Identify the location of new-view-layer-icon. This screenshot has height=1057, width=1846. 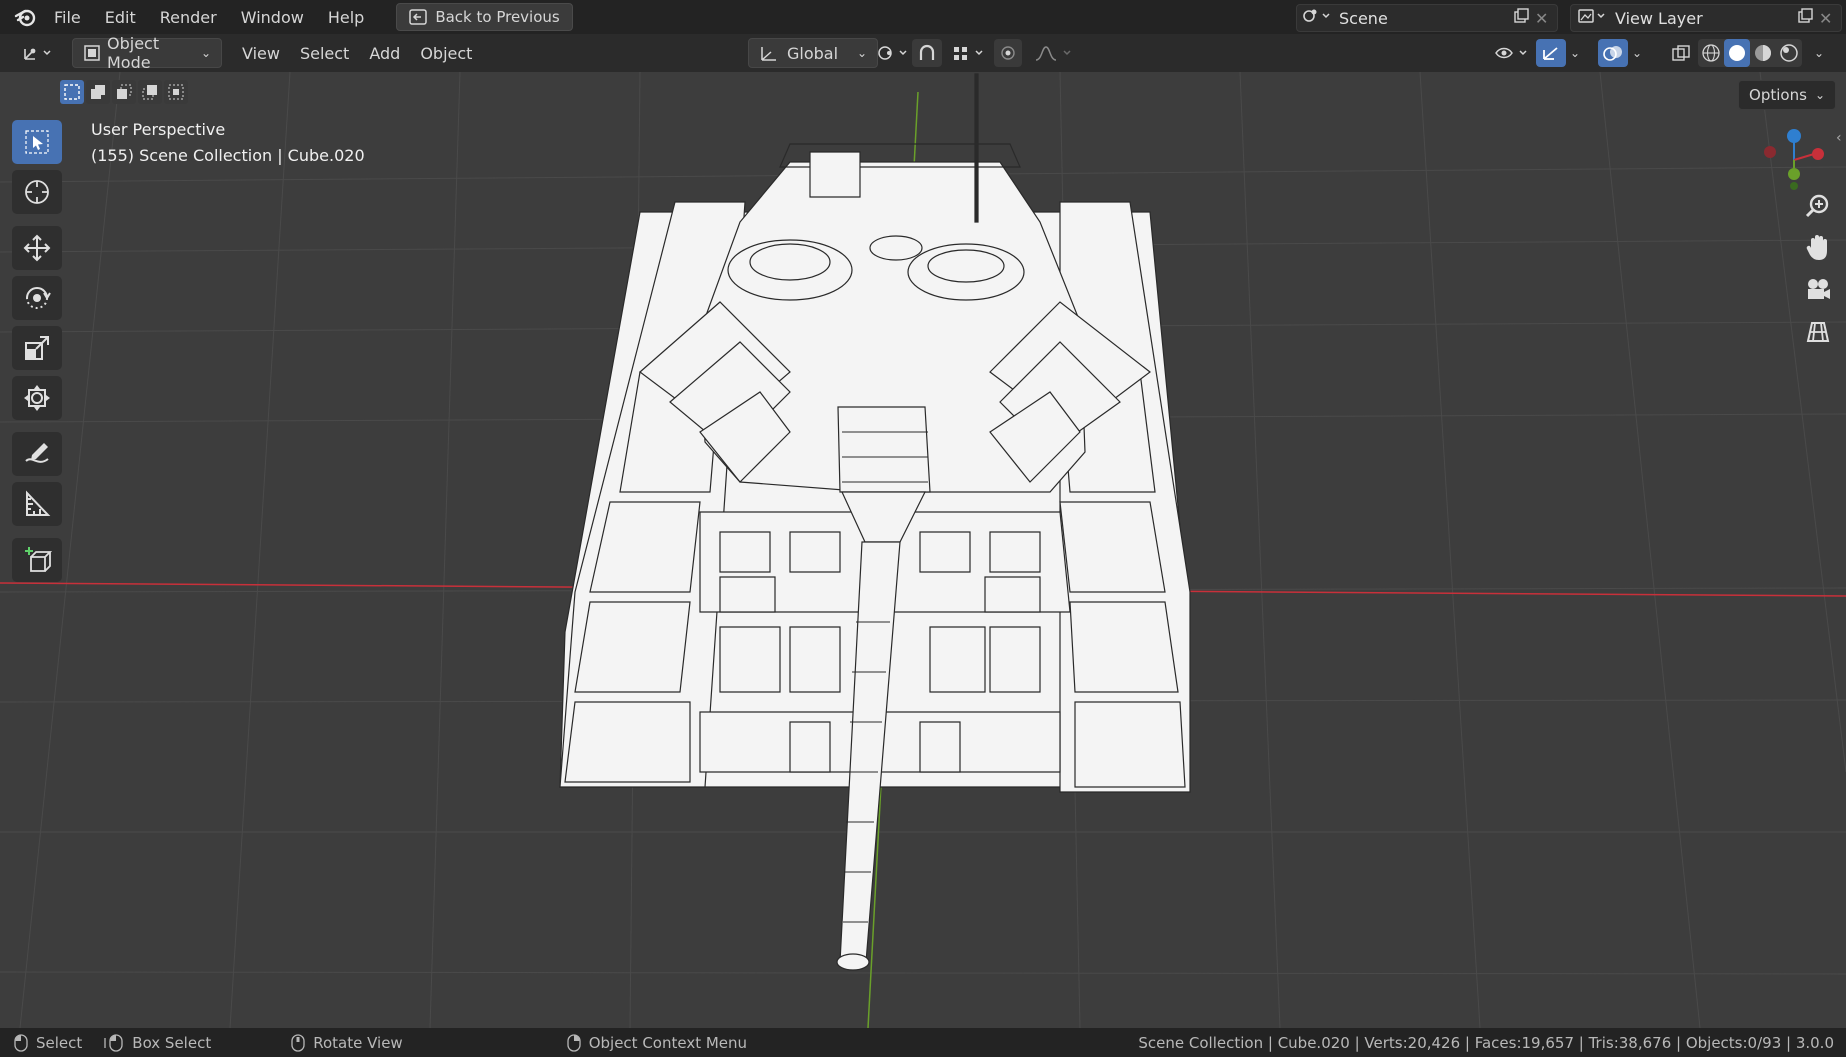
(1808, 18).